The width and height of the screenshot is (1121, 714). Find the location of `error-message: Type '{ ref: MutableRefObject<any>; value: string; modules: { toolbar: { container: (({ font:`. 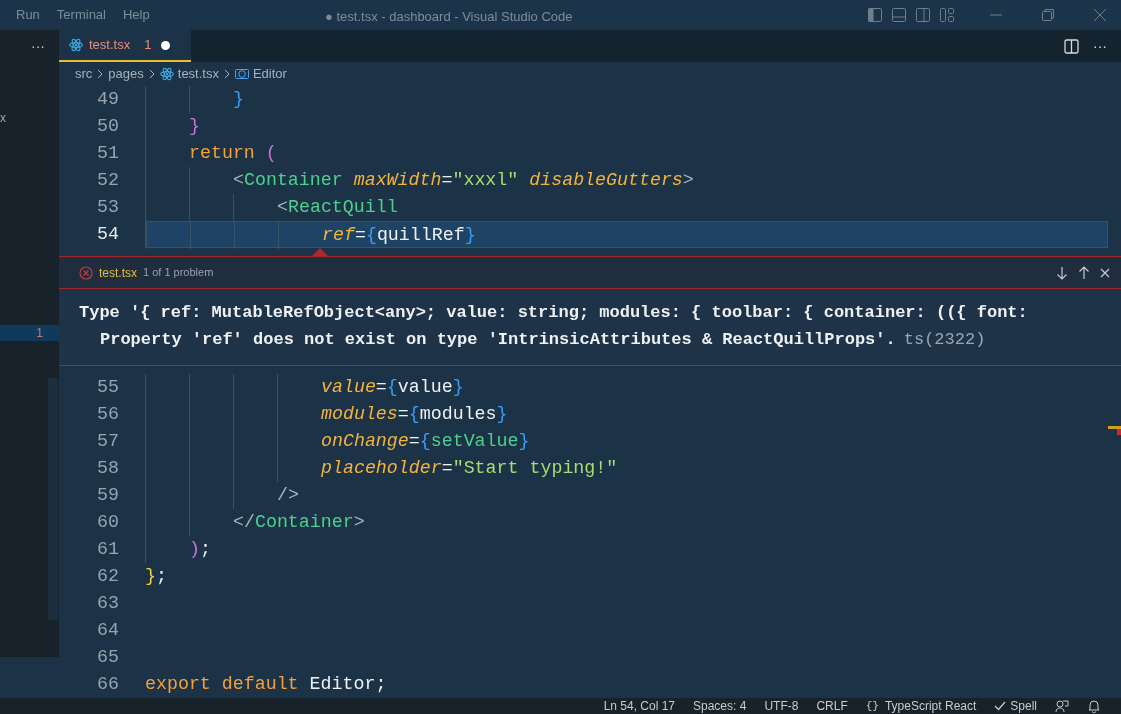

error-message: Type '{ ref: MutableRefObject<any>; value: string; modules: { toolbar: { container: (({ font: is located at coordinates (553, 313).